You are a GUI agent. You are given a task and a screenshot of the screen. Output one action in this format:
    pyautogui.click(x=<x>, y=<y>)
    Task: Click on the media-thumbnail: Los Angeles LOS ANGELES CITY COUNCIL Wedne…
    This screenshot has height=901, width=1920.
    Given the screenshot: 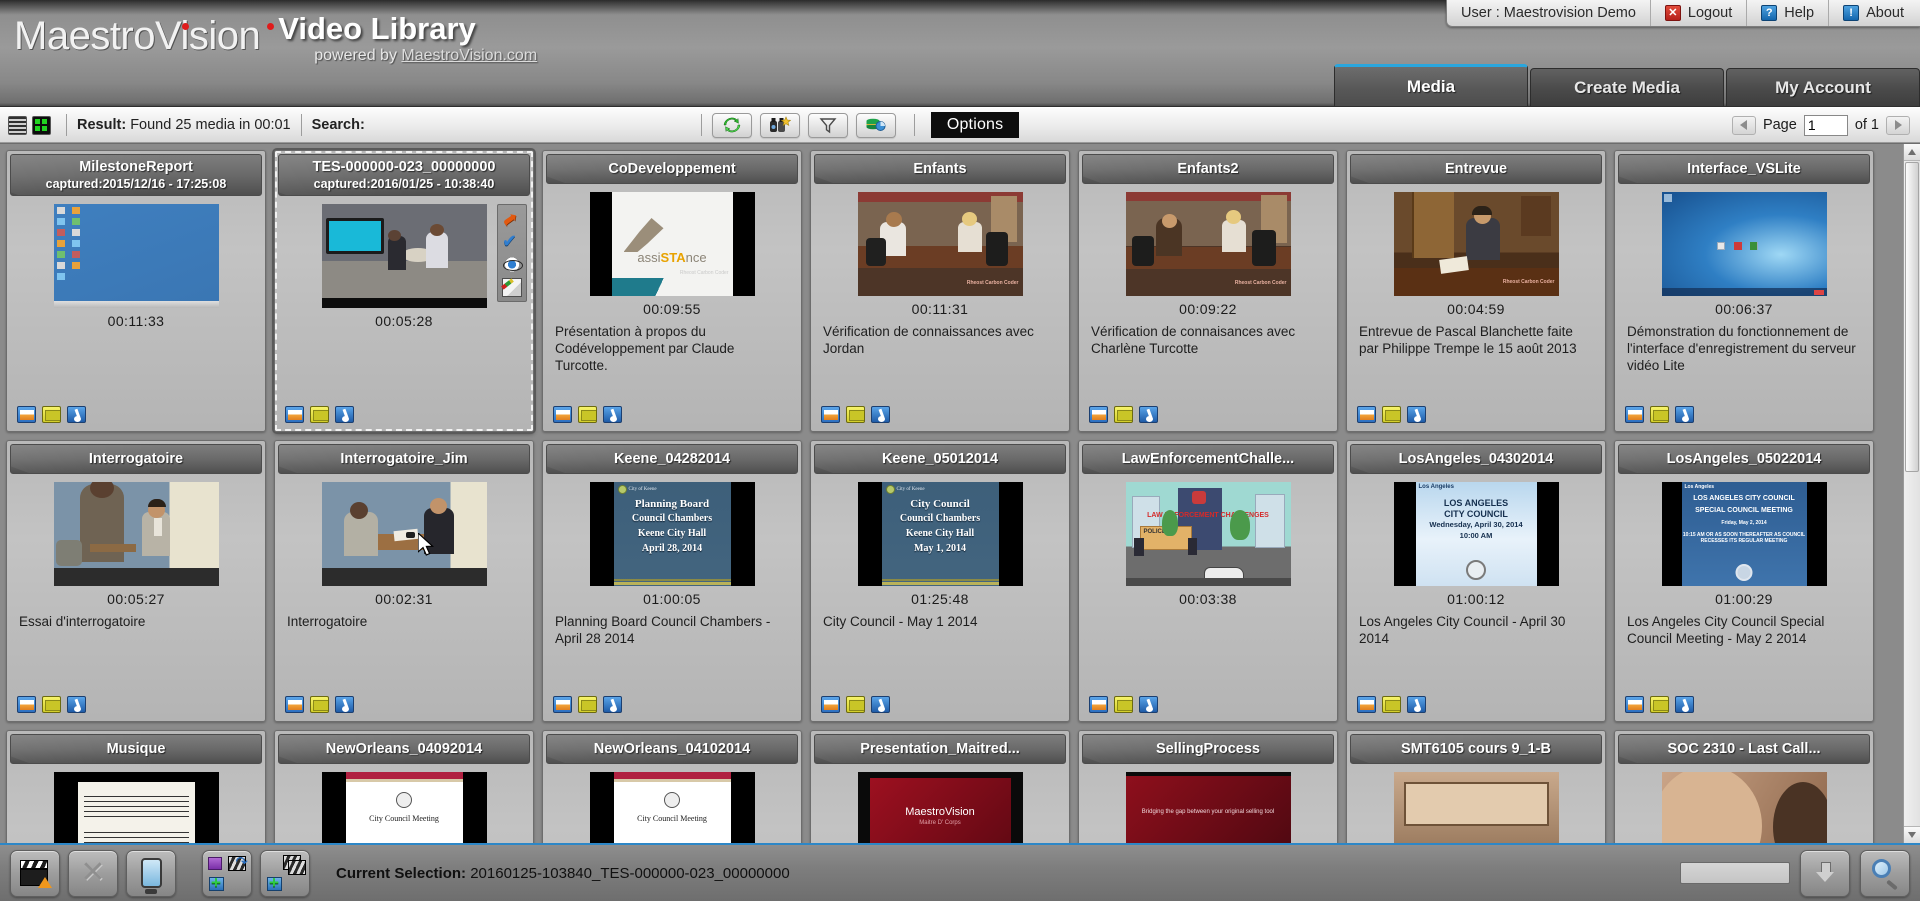 What is the action you would take?
    pyautogui.click(x=1476, y=534)
    